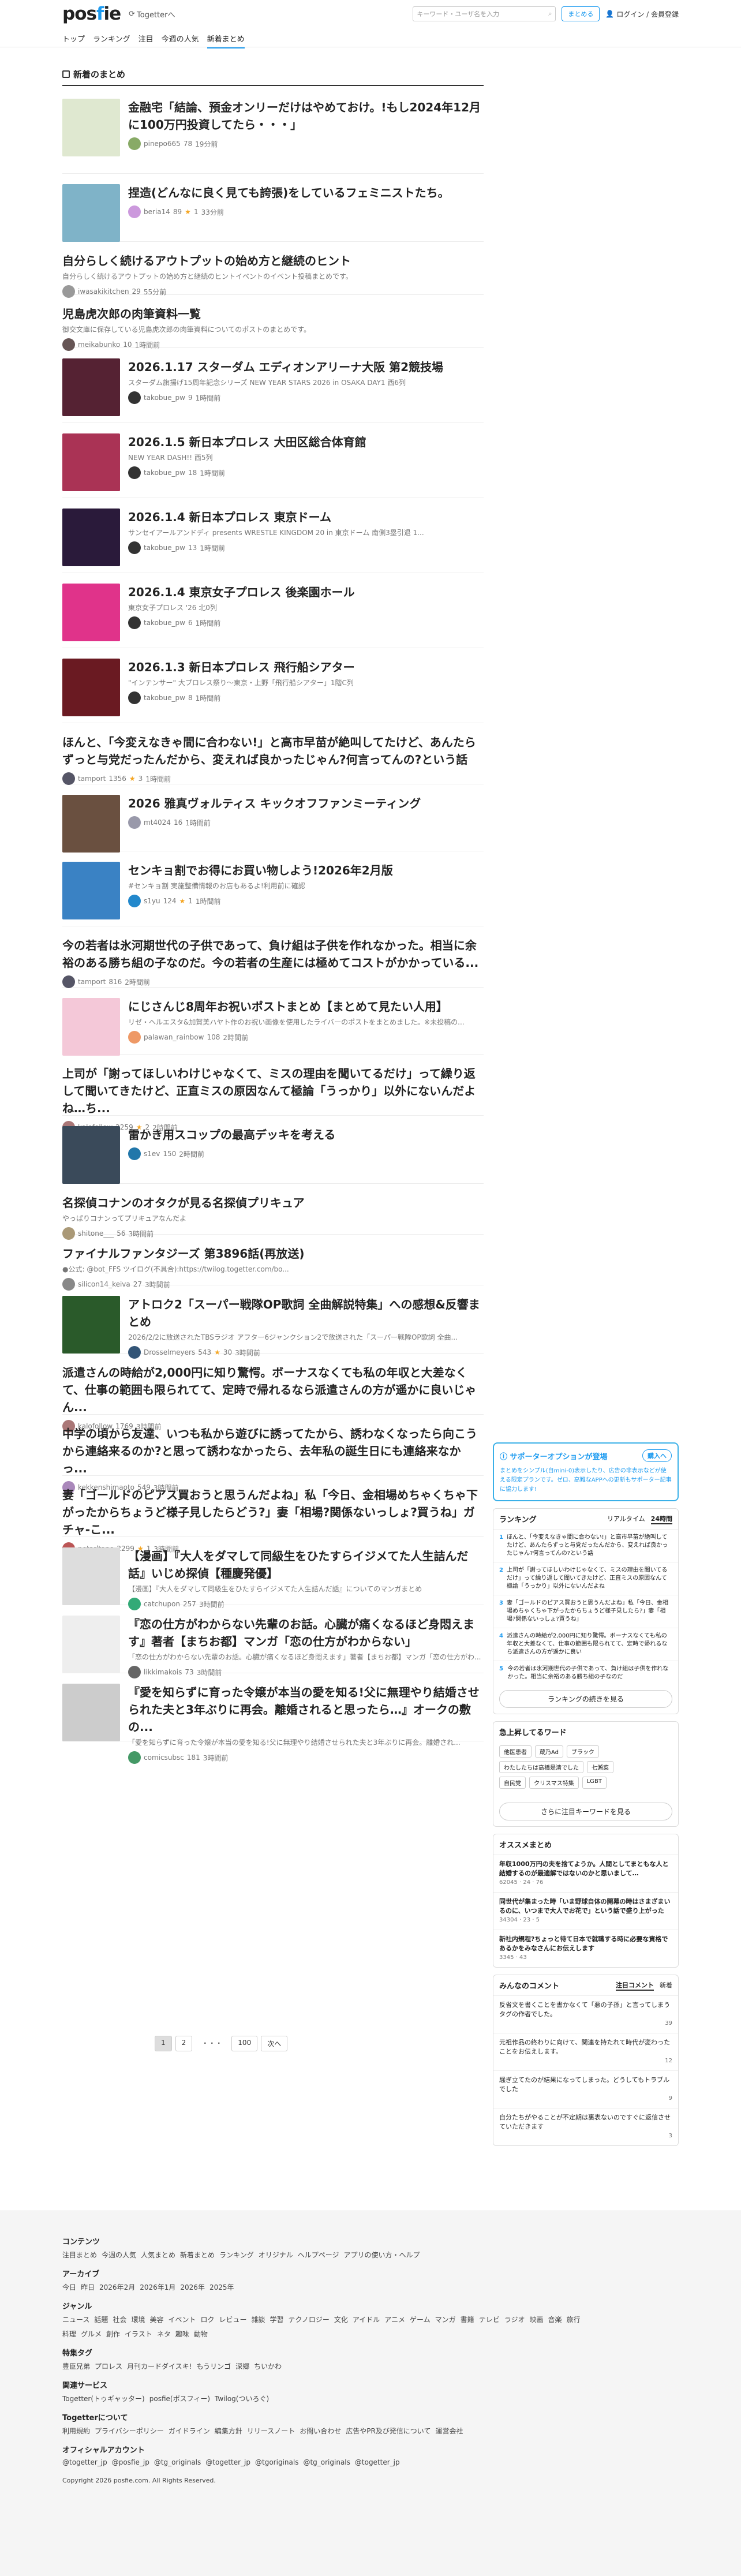 The image size is (741, 2576). Describe the element at coordinates (117, 2287) in the screenshot. I see `footer-link: 2026年2月` at that location.